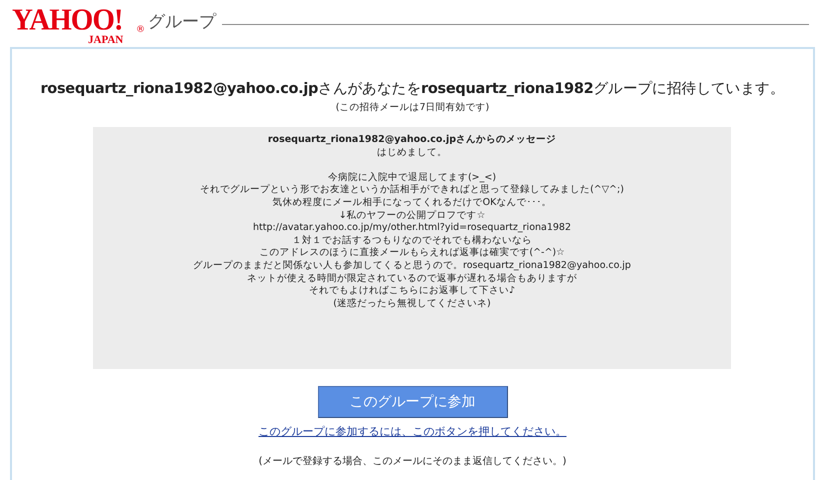 Image resolution: width=821 pixels, height=480 pixels. I want to click on message-line: それでグループという形でお友達というか話相手ができればと思って登録してみました(^▽^;), so click(412, 190).